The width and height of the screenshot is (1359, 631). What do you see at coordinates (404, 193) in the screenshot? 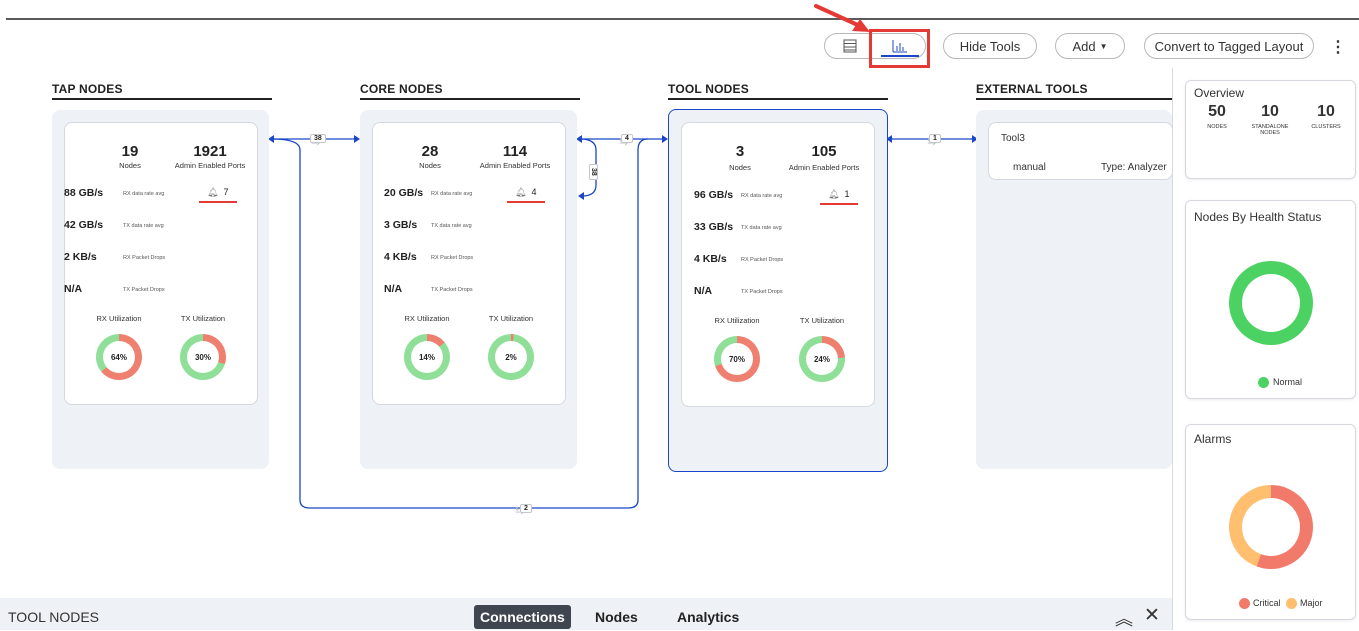
I see `rx-rate-value: 20 GB/s` at bounding box center [404, 193].